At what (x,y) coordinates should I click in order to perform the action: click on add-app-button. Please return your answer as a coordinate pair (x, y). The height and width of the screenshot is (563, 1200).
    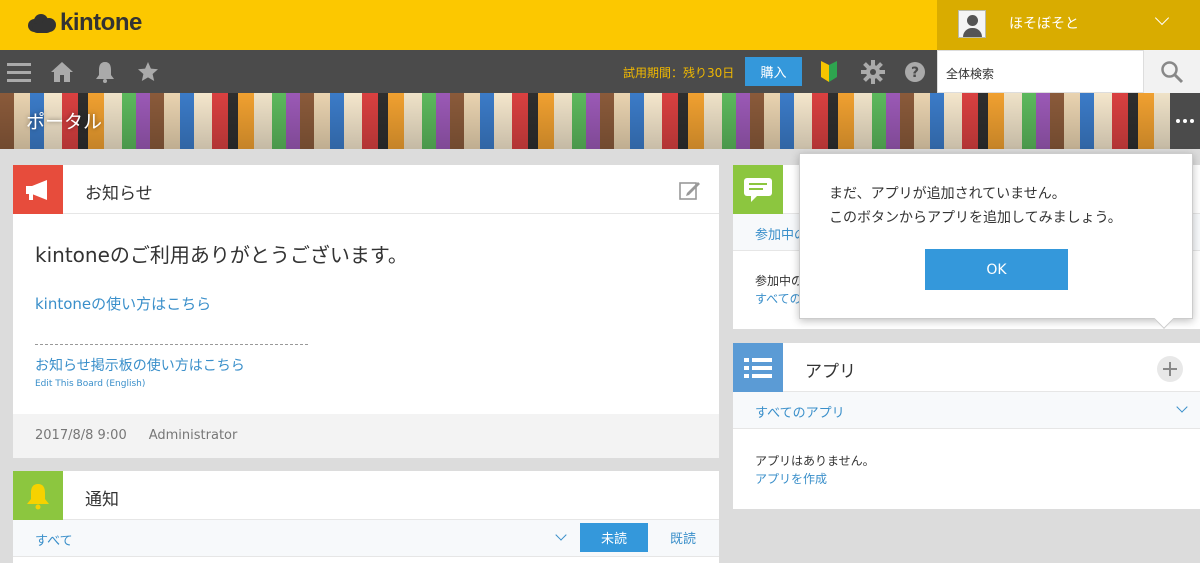
    Looking at the image, I should click on (1170, 369).